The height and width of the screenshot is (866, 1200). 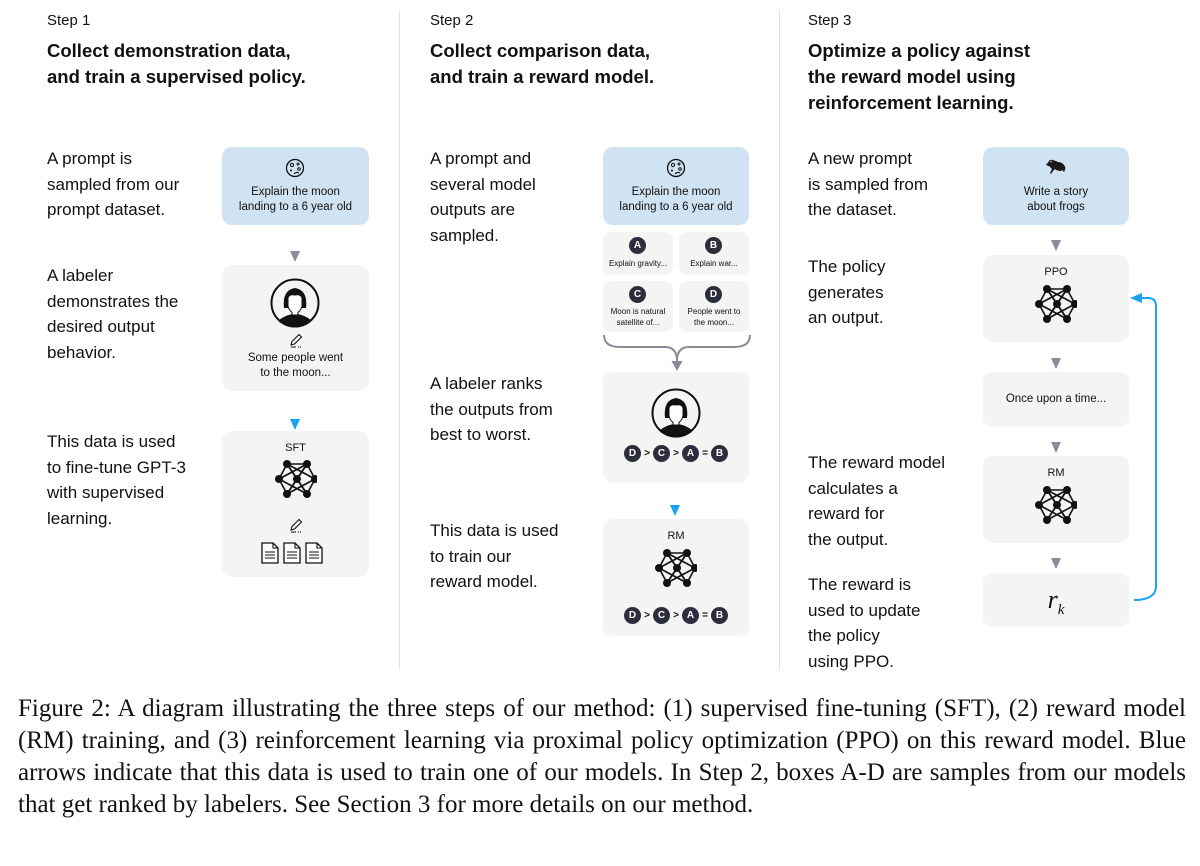 I want to click on step-3-ppo-box: PPO, so click(x=1056, y=298).